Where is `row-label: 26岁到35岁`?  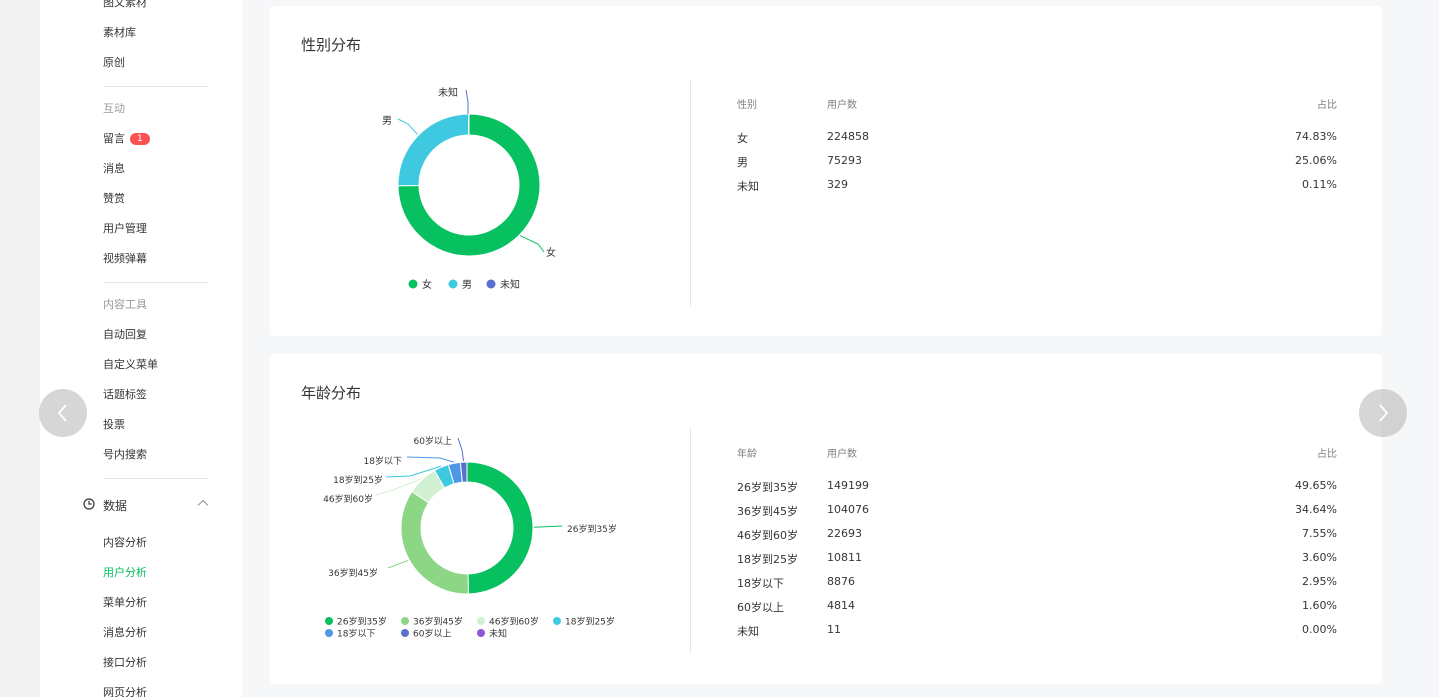 row-label: 26岁到35岁 is located at coordinates (767, 487).